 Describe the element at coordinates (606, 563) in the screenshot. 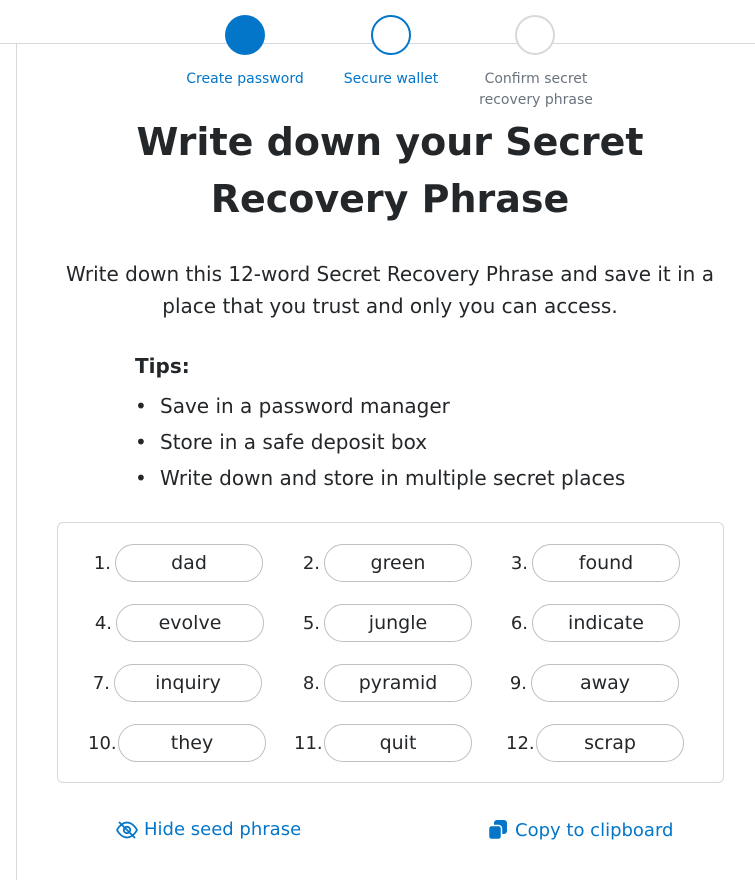

I see `word-chip: found` at that location.